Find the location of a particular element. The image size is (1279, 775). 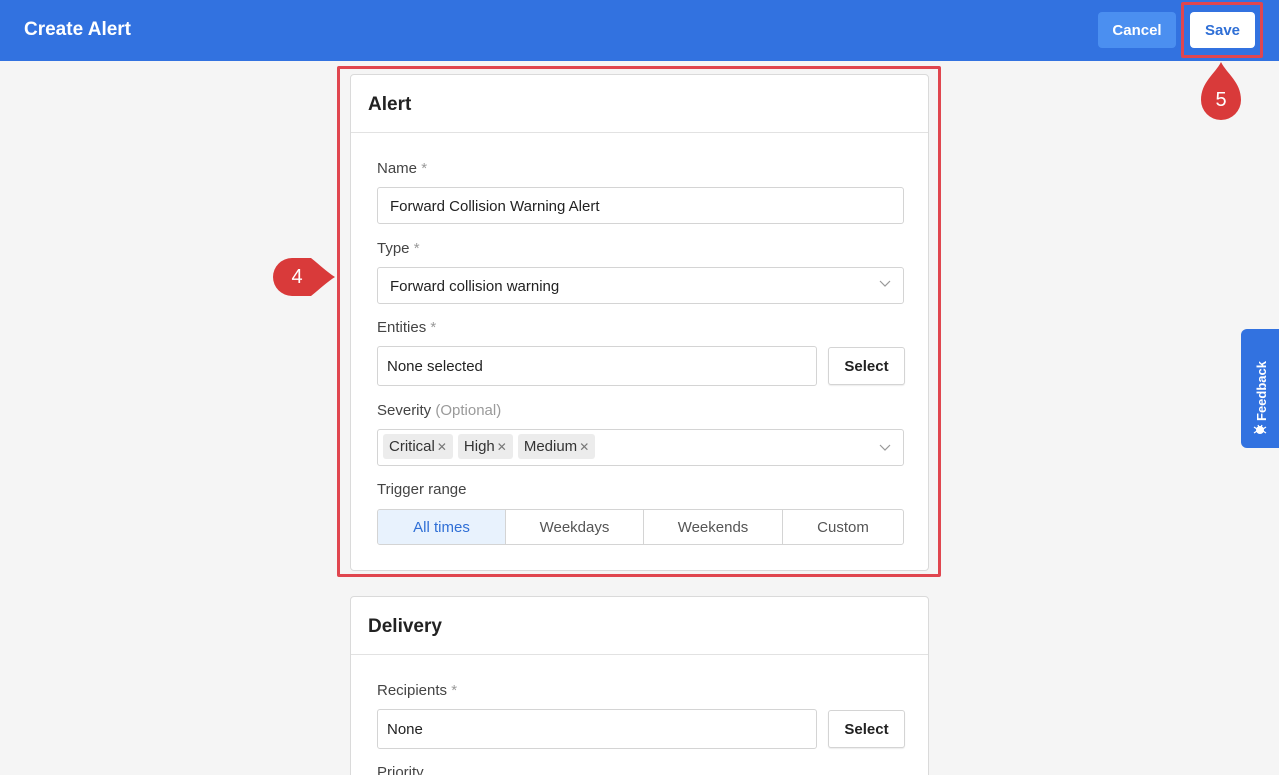

trigger-option-custom: Custom is located at coordinates (842, 527).